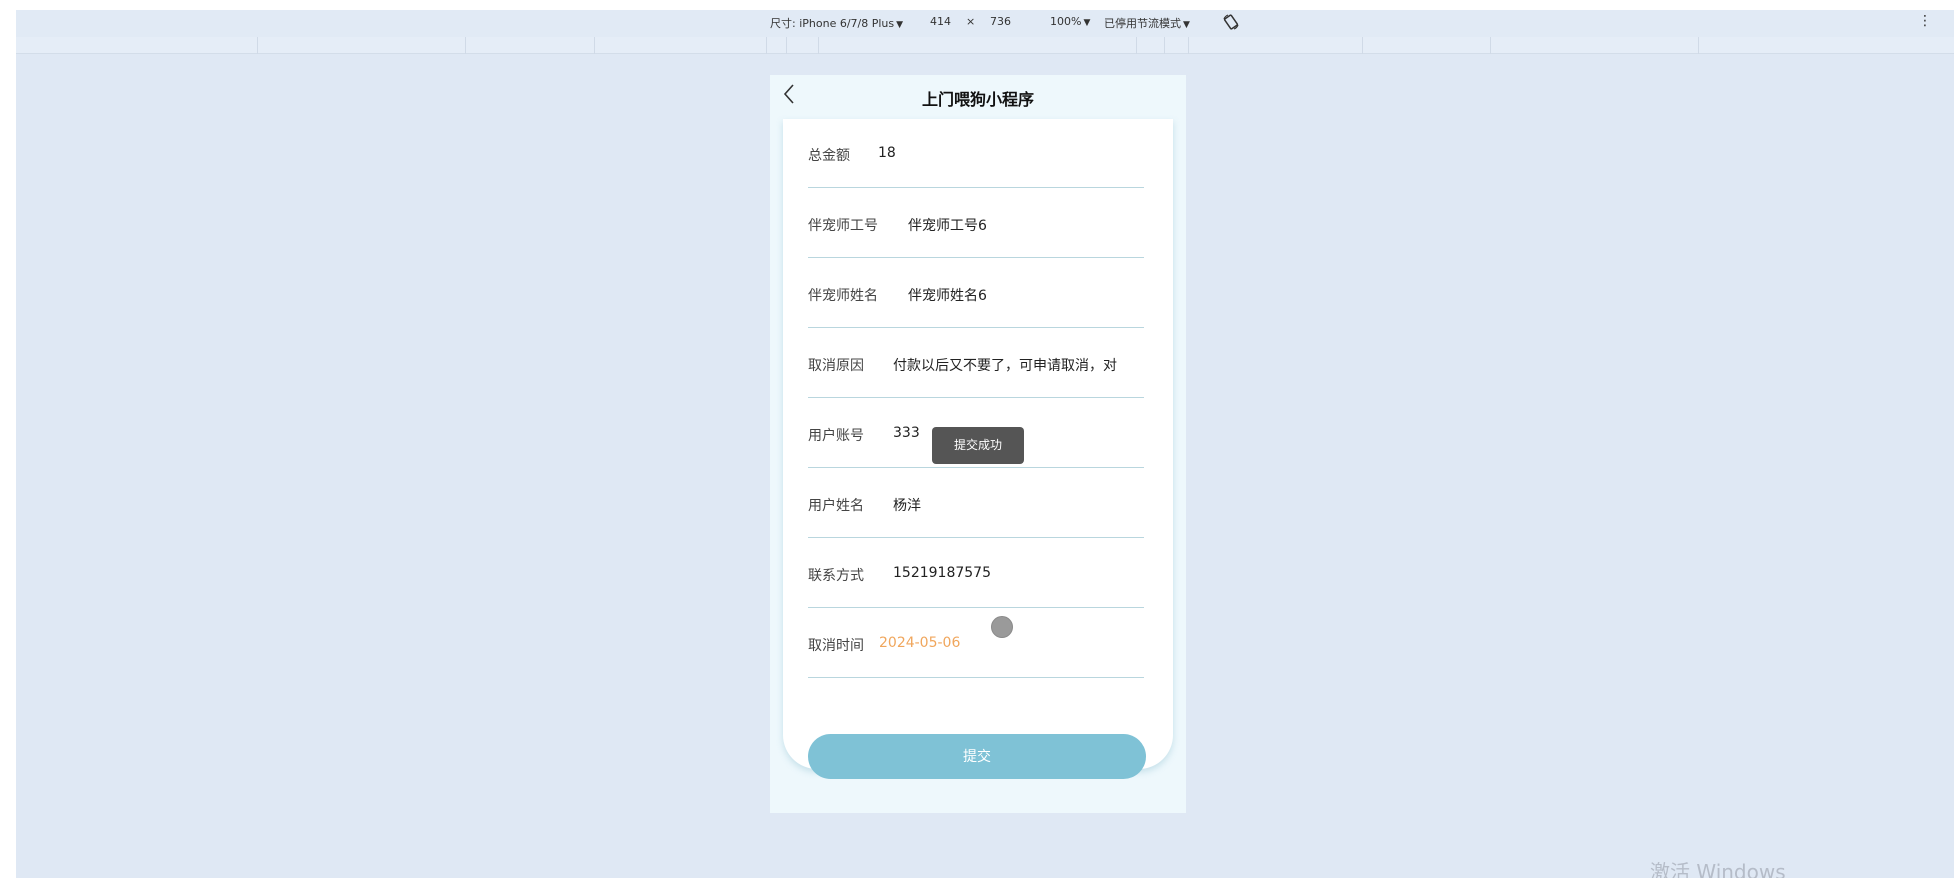 Image resolution: width=1954 pixels, height=878 pixels. Describe the element at coordinates (843, 296) in the screenshot. I see `field-label: 伴宠师姓名` at that location.